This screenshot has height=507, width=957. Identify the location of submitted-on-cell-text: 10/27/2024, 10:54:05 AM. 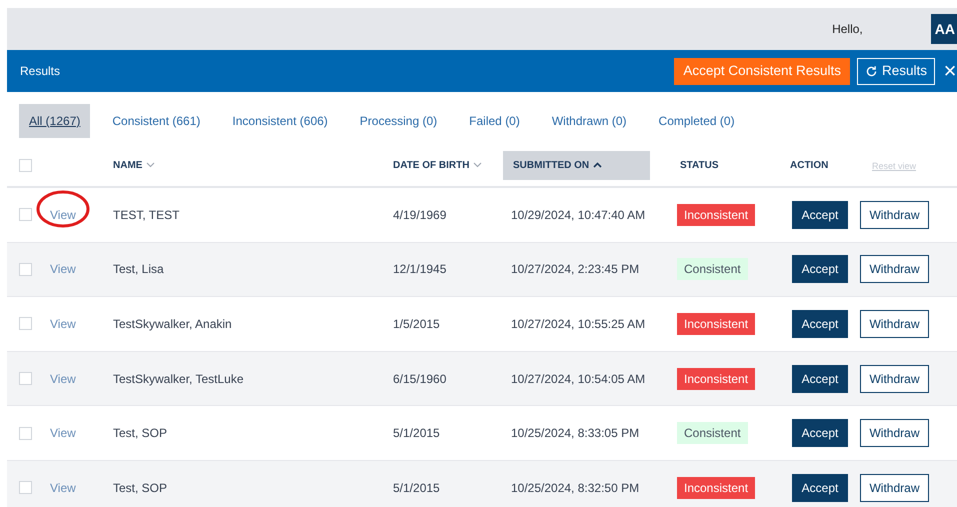
(578, 379).